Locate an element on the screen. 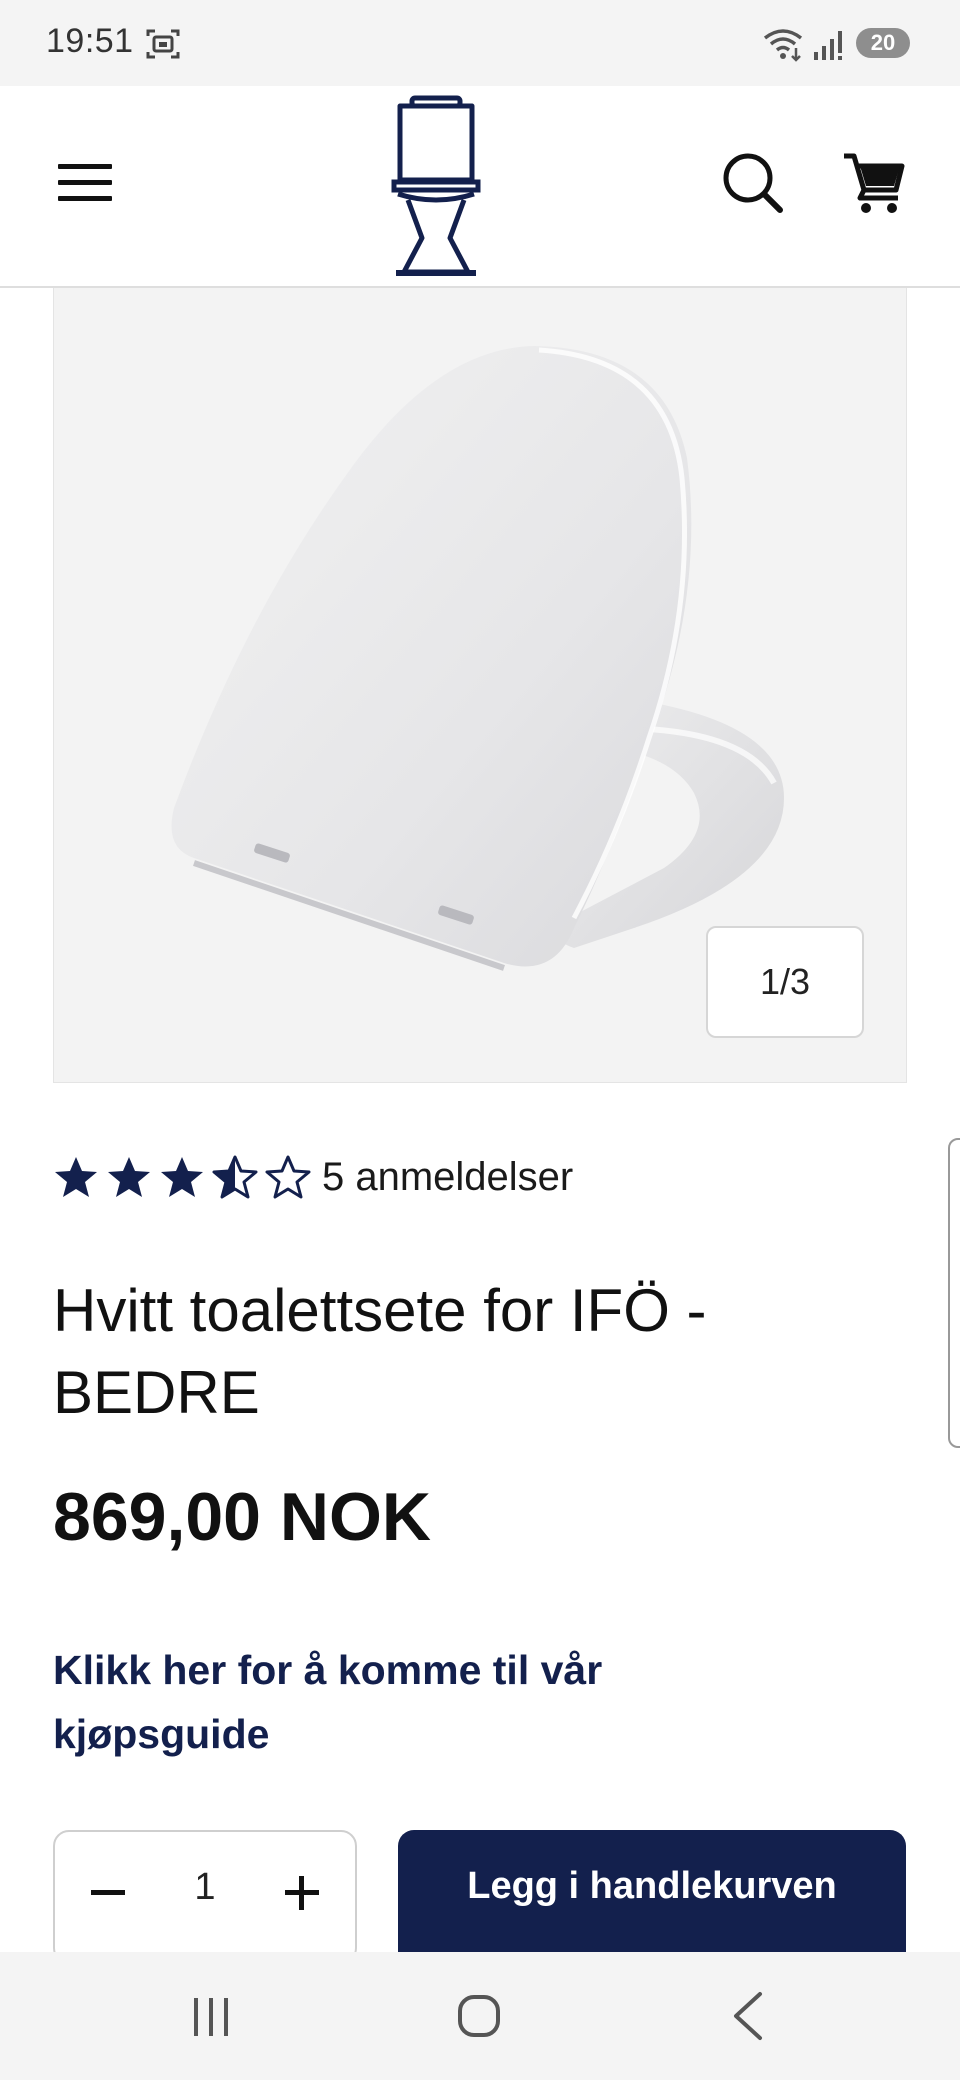 The image size is (960, 2080). status-bar: 19:51 20 is located at coordinates (480, 43).